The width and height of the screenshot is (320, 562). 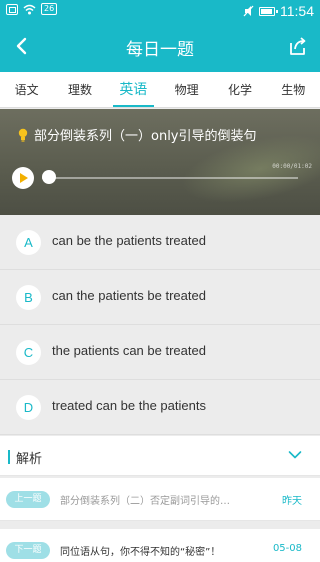 What do you see at coordinates (23, 135) in the screenshot?
I see `lightbulb-icon` at bounding box center [23, 135].